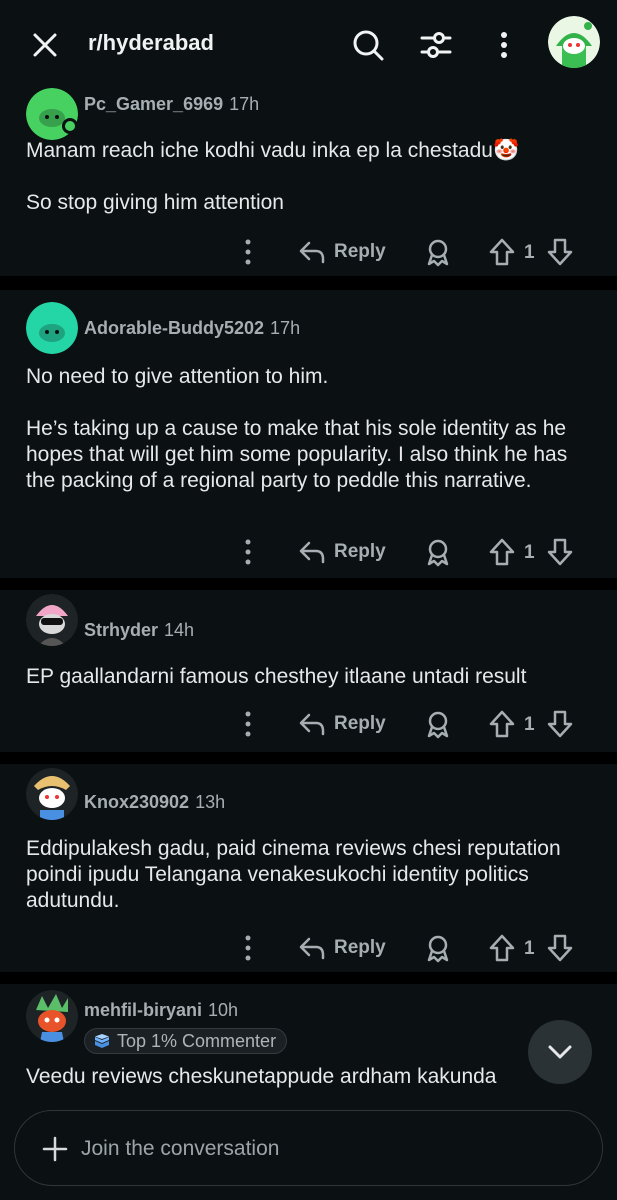 The width and height of the screenshot is (617, 1200). Describe the element at coordinates (308, 44) in the screenshot. I see `top-bar: r/hyderabad` at that location.